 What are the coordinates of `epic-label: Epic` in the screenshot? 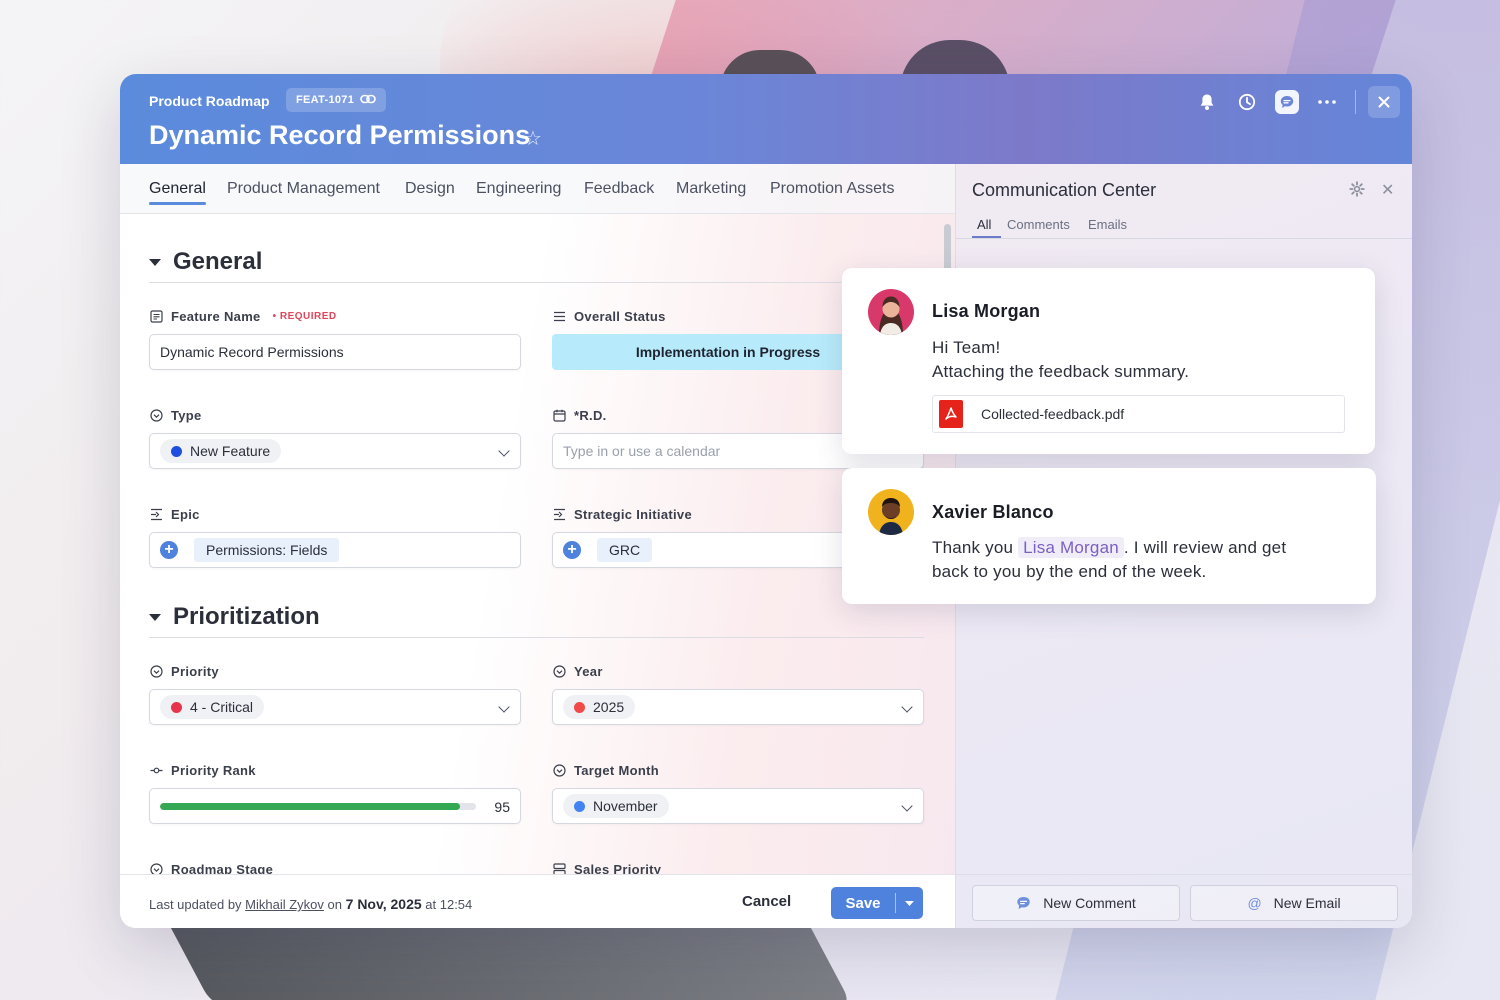 It's located at (175, 514).